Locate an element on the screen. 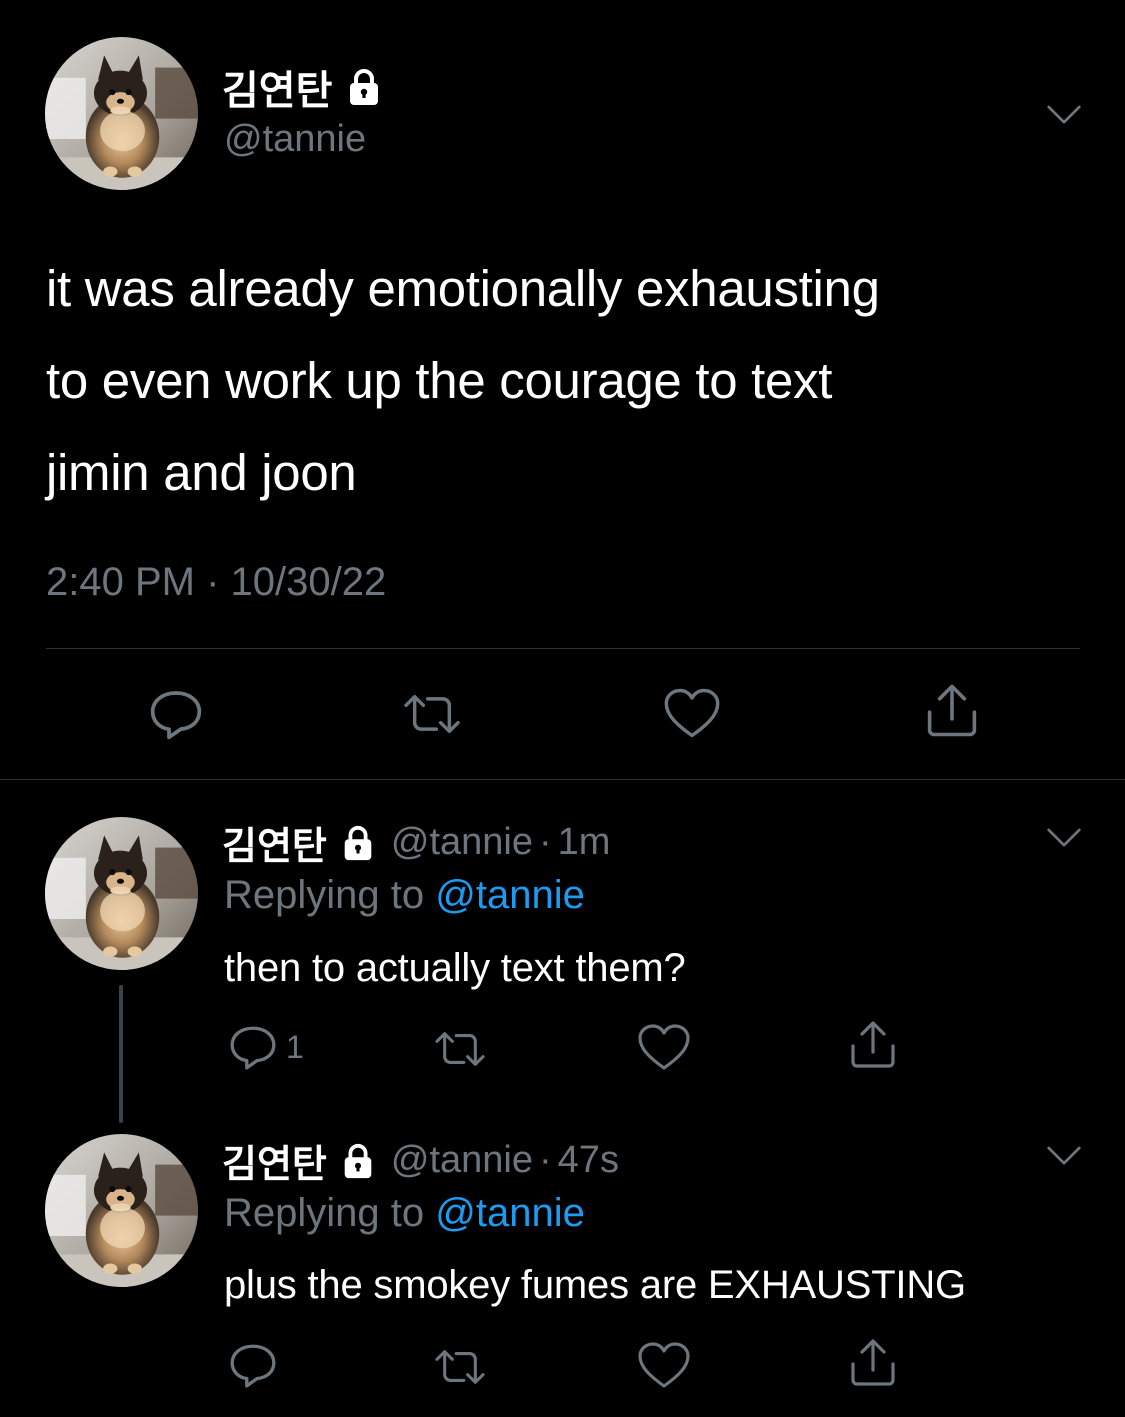 The image size is (1125, 1417). tweet-text-line: it was already emotionally exhausting is located at coordinates (463, 288).